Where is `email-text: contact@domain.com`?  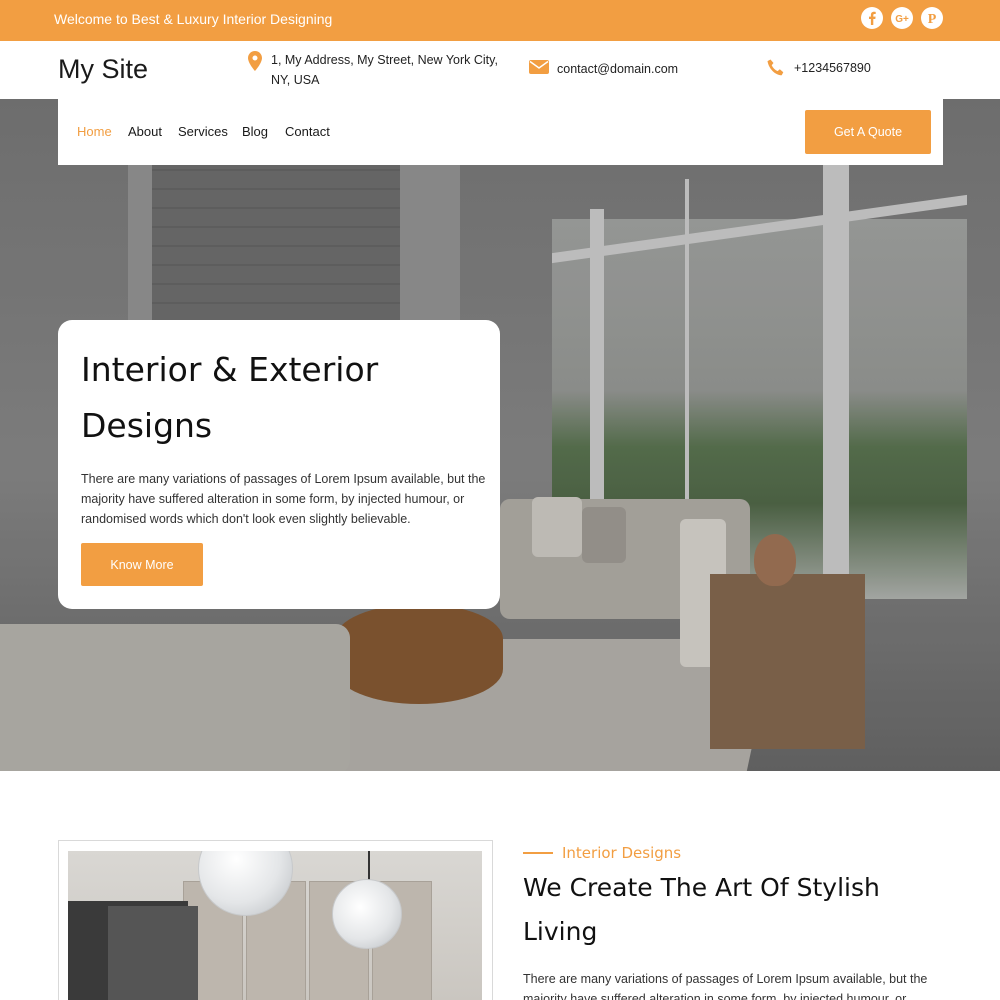 email-text: contact@domain.com is located at coordinates (617, 69).